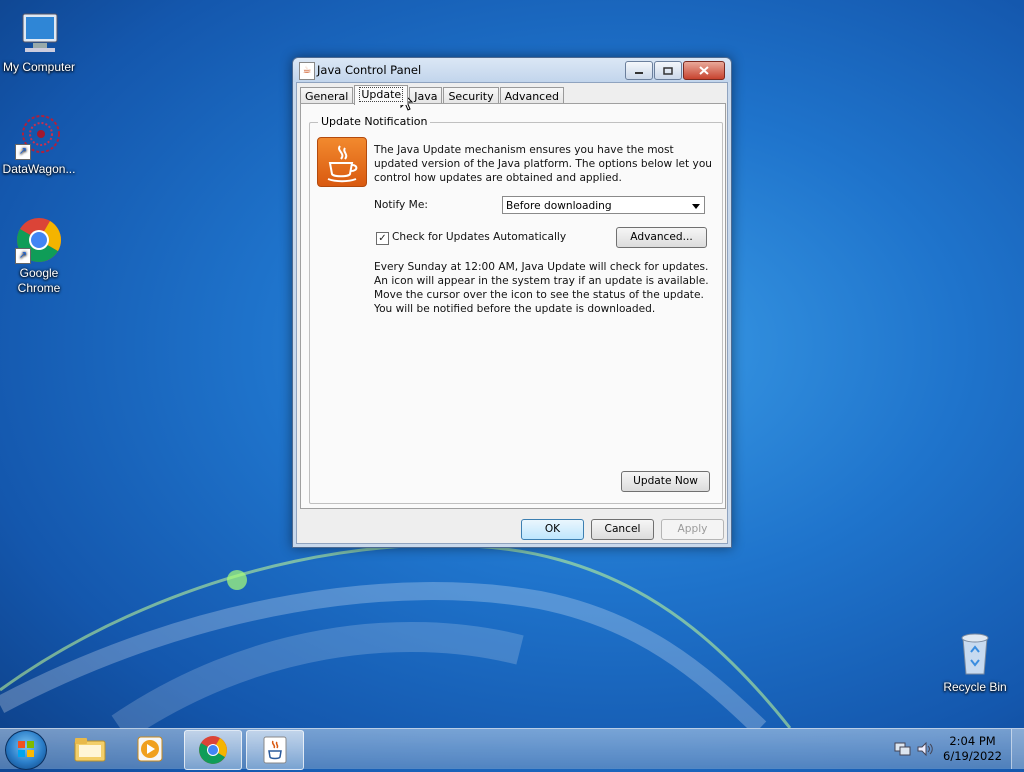 This screenshot has height=772, width=1024. What do you see at coordinates (704, 70) in the screenshot?
I see `close-button` at bounding box center [704, 70].